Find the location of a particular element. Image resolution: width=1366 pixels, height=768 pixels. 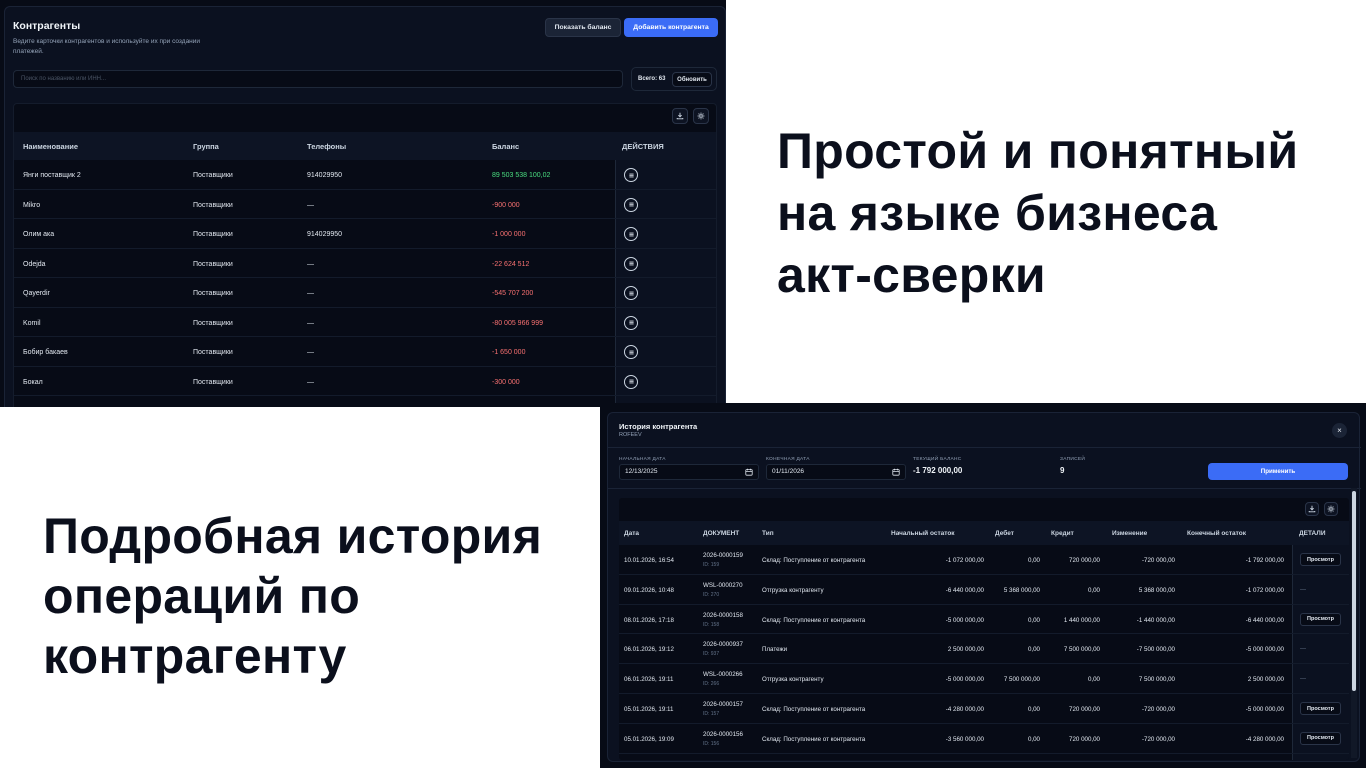

counterparty-name: Odejda is located at coordinates (34, 264).